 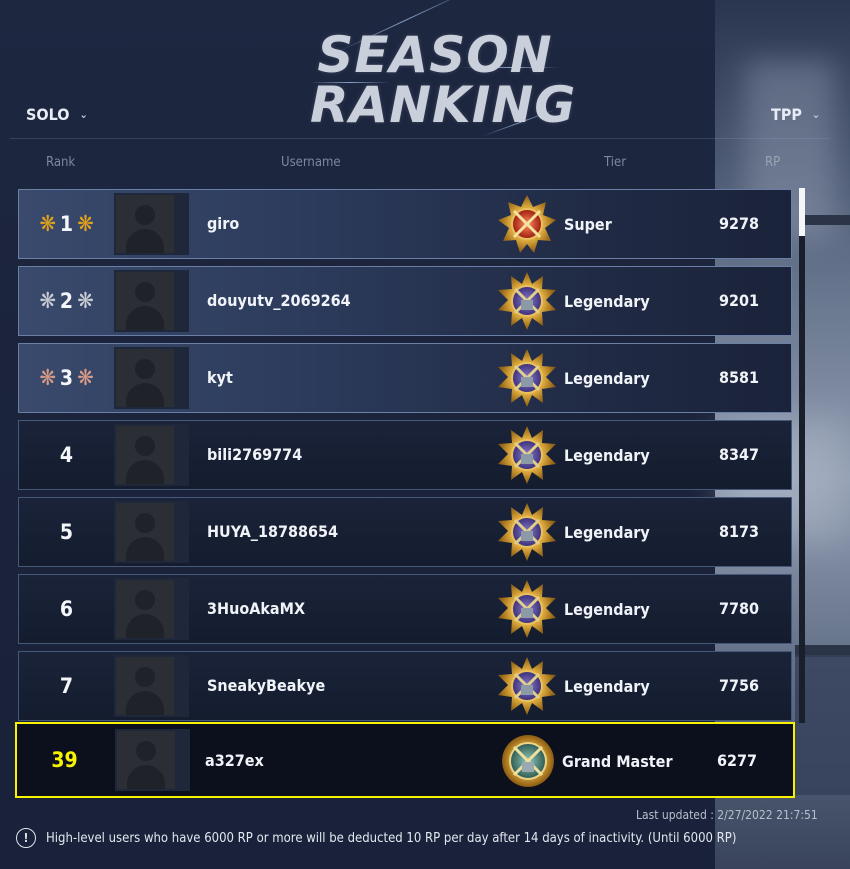 I want to click on table-row: ❋ 1 ❋ giro Super 9278, so click(x=405, y=224).